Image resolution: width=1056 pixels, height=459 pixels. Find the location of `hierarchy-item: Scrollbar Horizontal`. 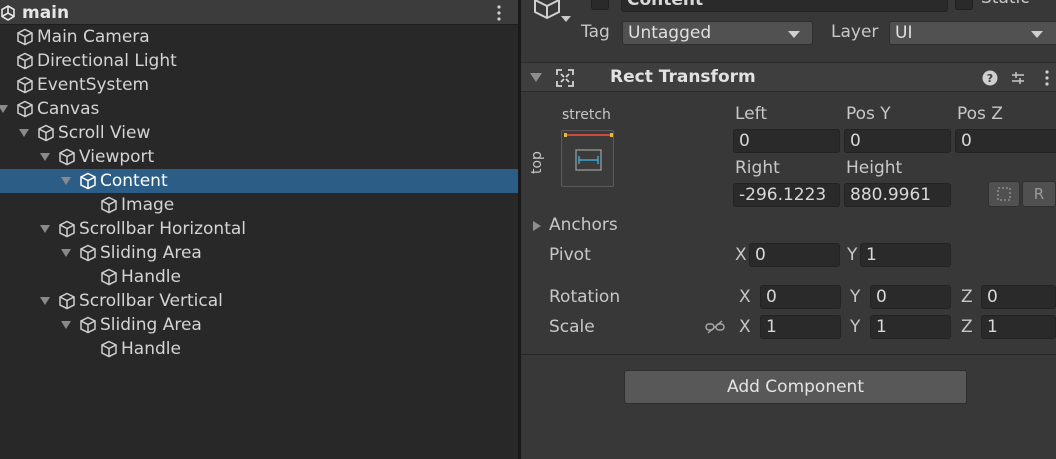

hierarchy-item: Scrollbar Horizontal is located at coordinates (259, 229).